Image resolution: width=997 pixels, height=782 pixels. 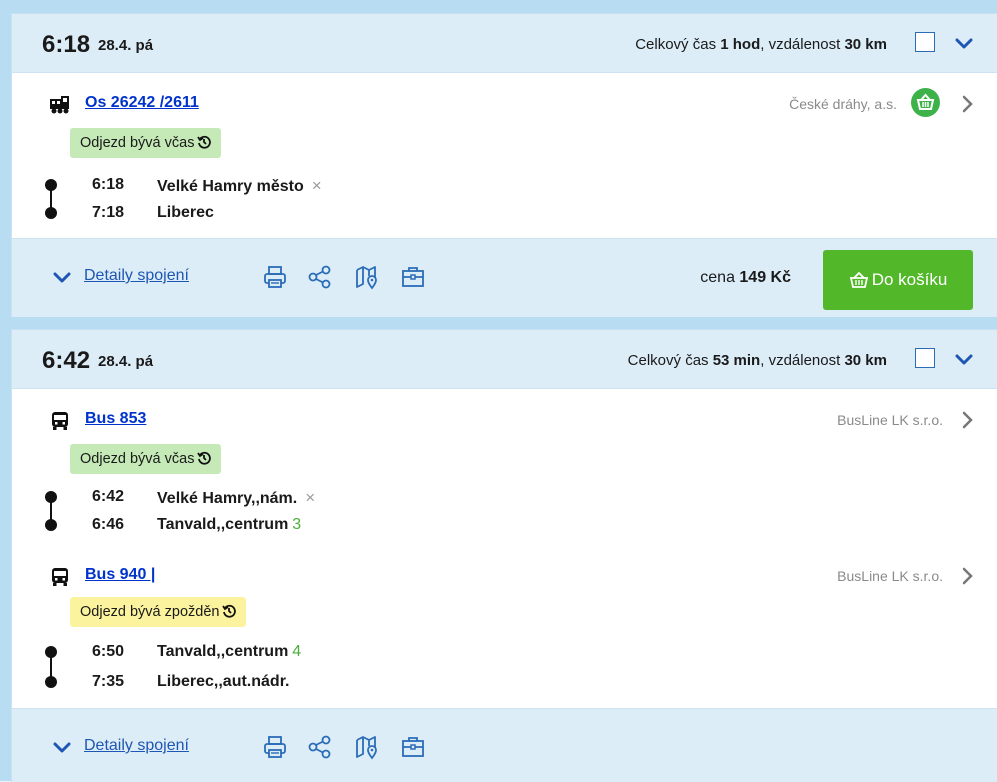 I want to click on price: cena 149 Kč, so click(x=745, y=277).